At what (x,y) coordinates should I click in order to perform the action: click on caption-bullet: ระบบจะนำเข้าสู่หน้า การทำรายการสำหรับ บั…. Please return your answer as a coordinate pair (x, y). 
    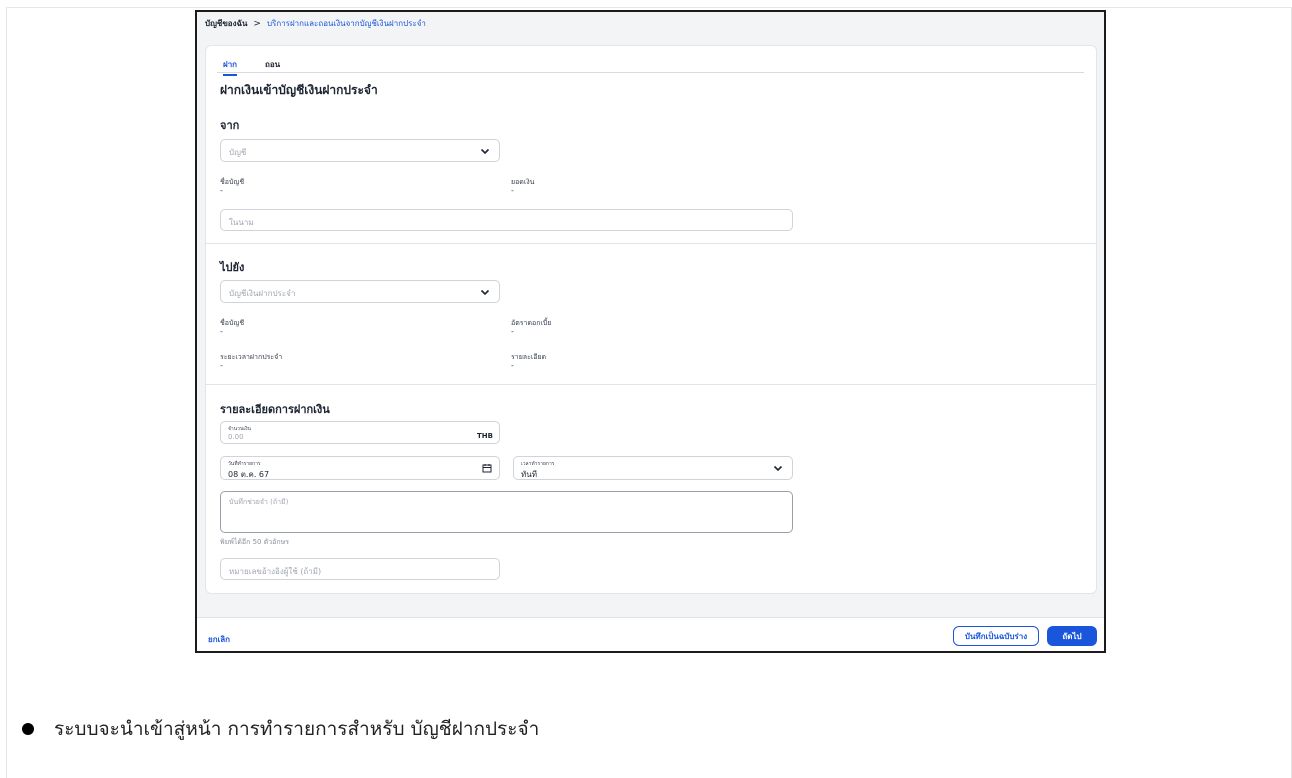
    Looking at the image, I should click on (280, 729).